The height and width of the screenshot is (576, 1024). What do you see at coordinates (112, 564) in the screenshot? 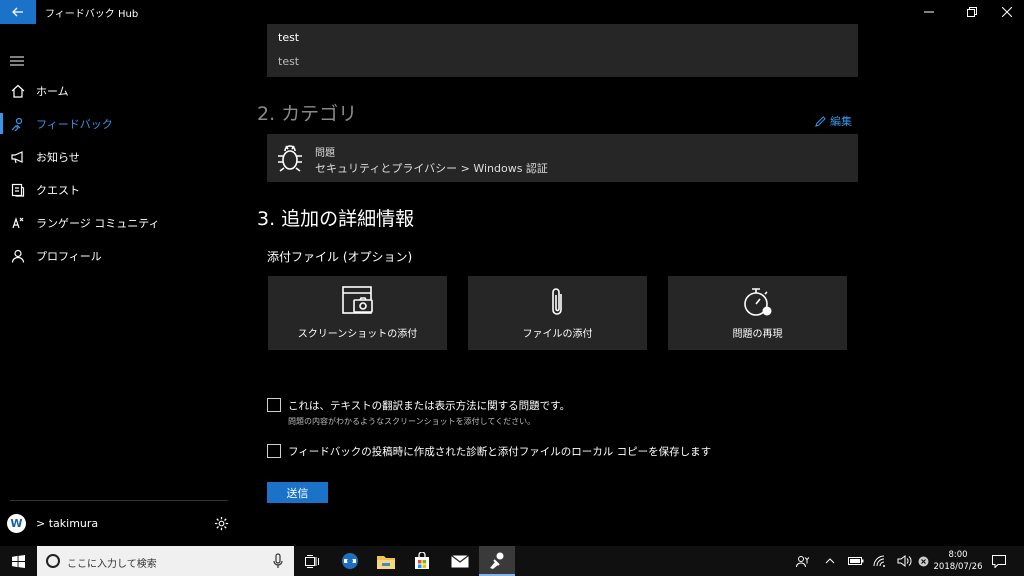
I see `search-placeholder: ここに入力して検索` at bounding box center [112, 564].